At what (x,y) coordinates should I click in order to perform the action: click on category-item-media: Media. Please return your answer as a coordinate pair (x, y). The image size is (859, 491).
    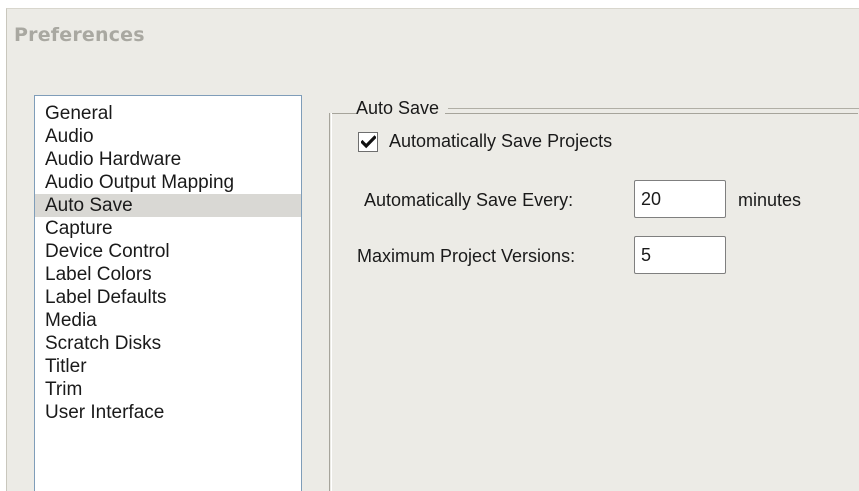
    Looking at the image, I should click on (168, 320).